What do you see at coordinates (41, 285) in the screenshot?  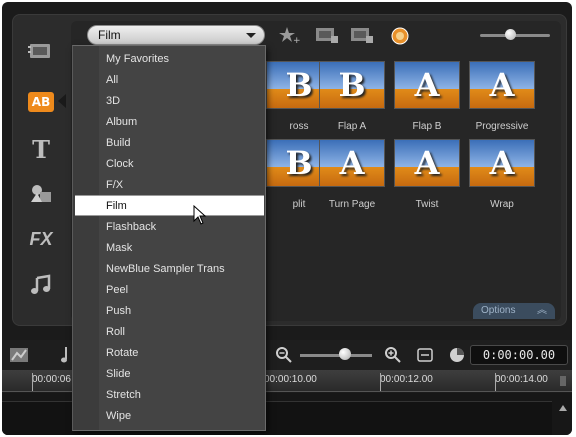 I see `music-icon` at bounding box center [41, 285].